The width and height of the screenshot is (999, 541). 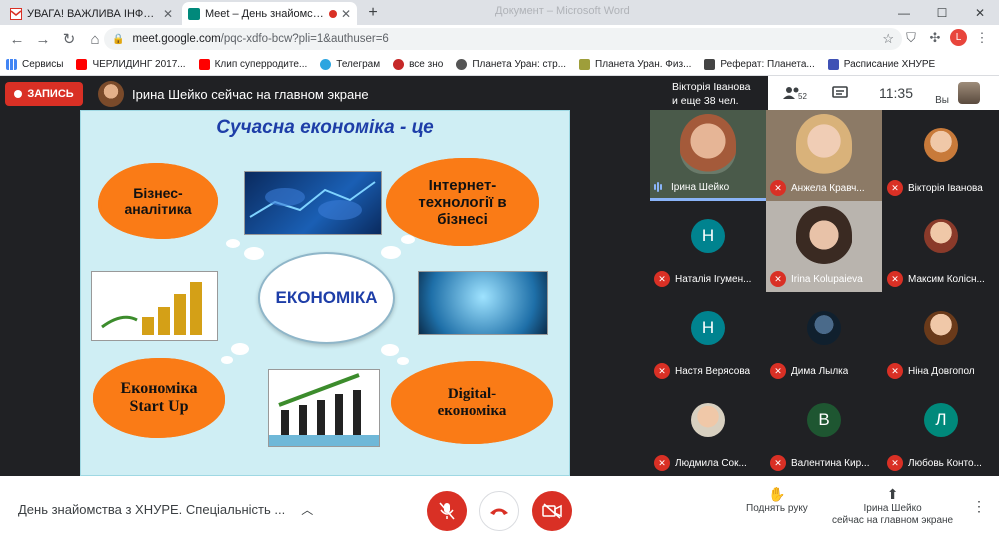 I want to click on present-screen-icon: ⬆, so click(x=892, y=494).